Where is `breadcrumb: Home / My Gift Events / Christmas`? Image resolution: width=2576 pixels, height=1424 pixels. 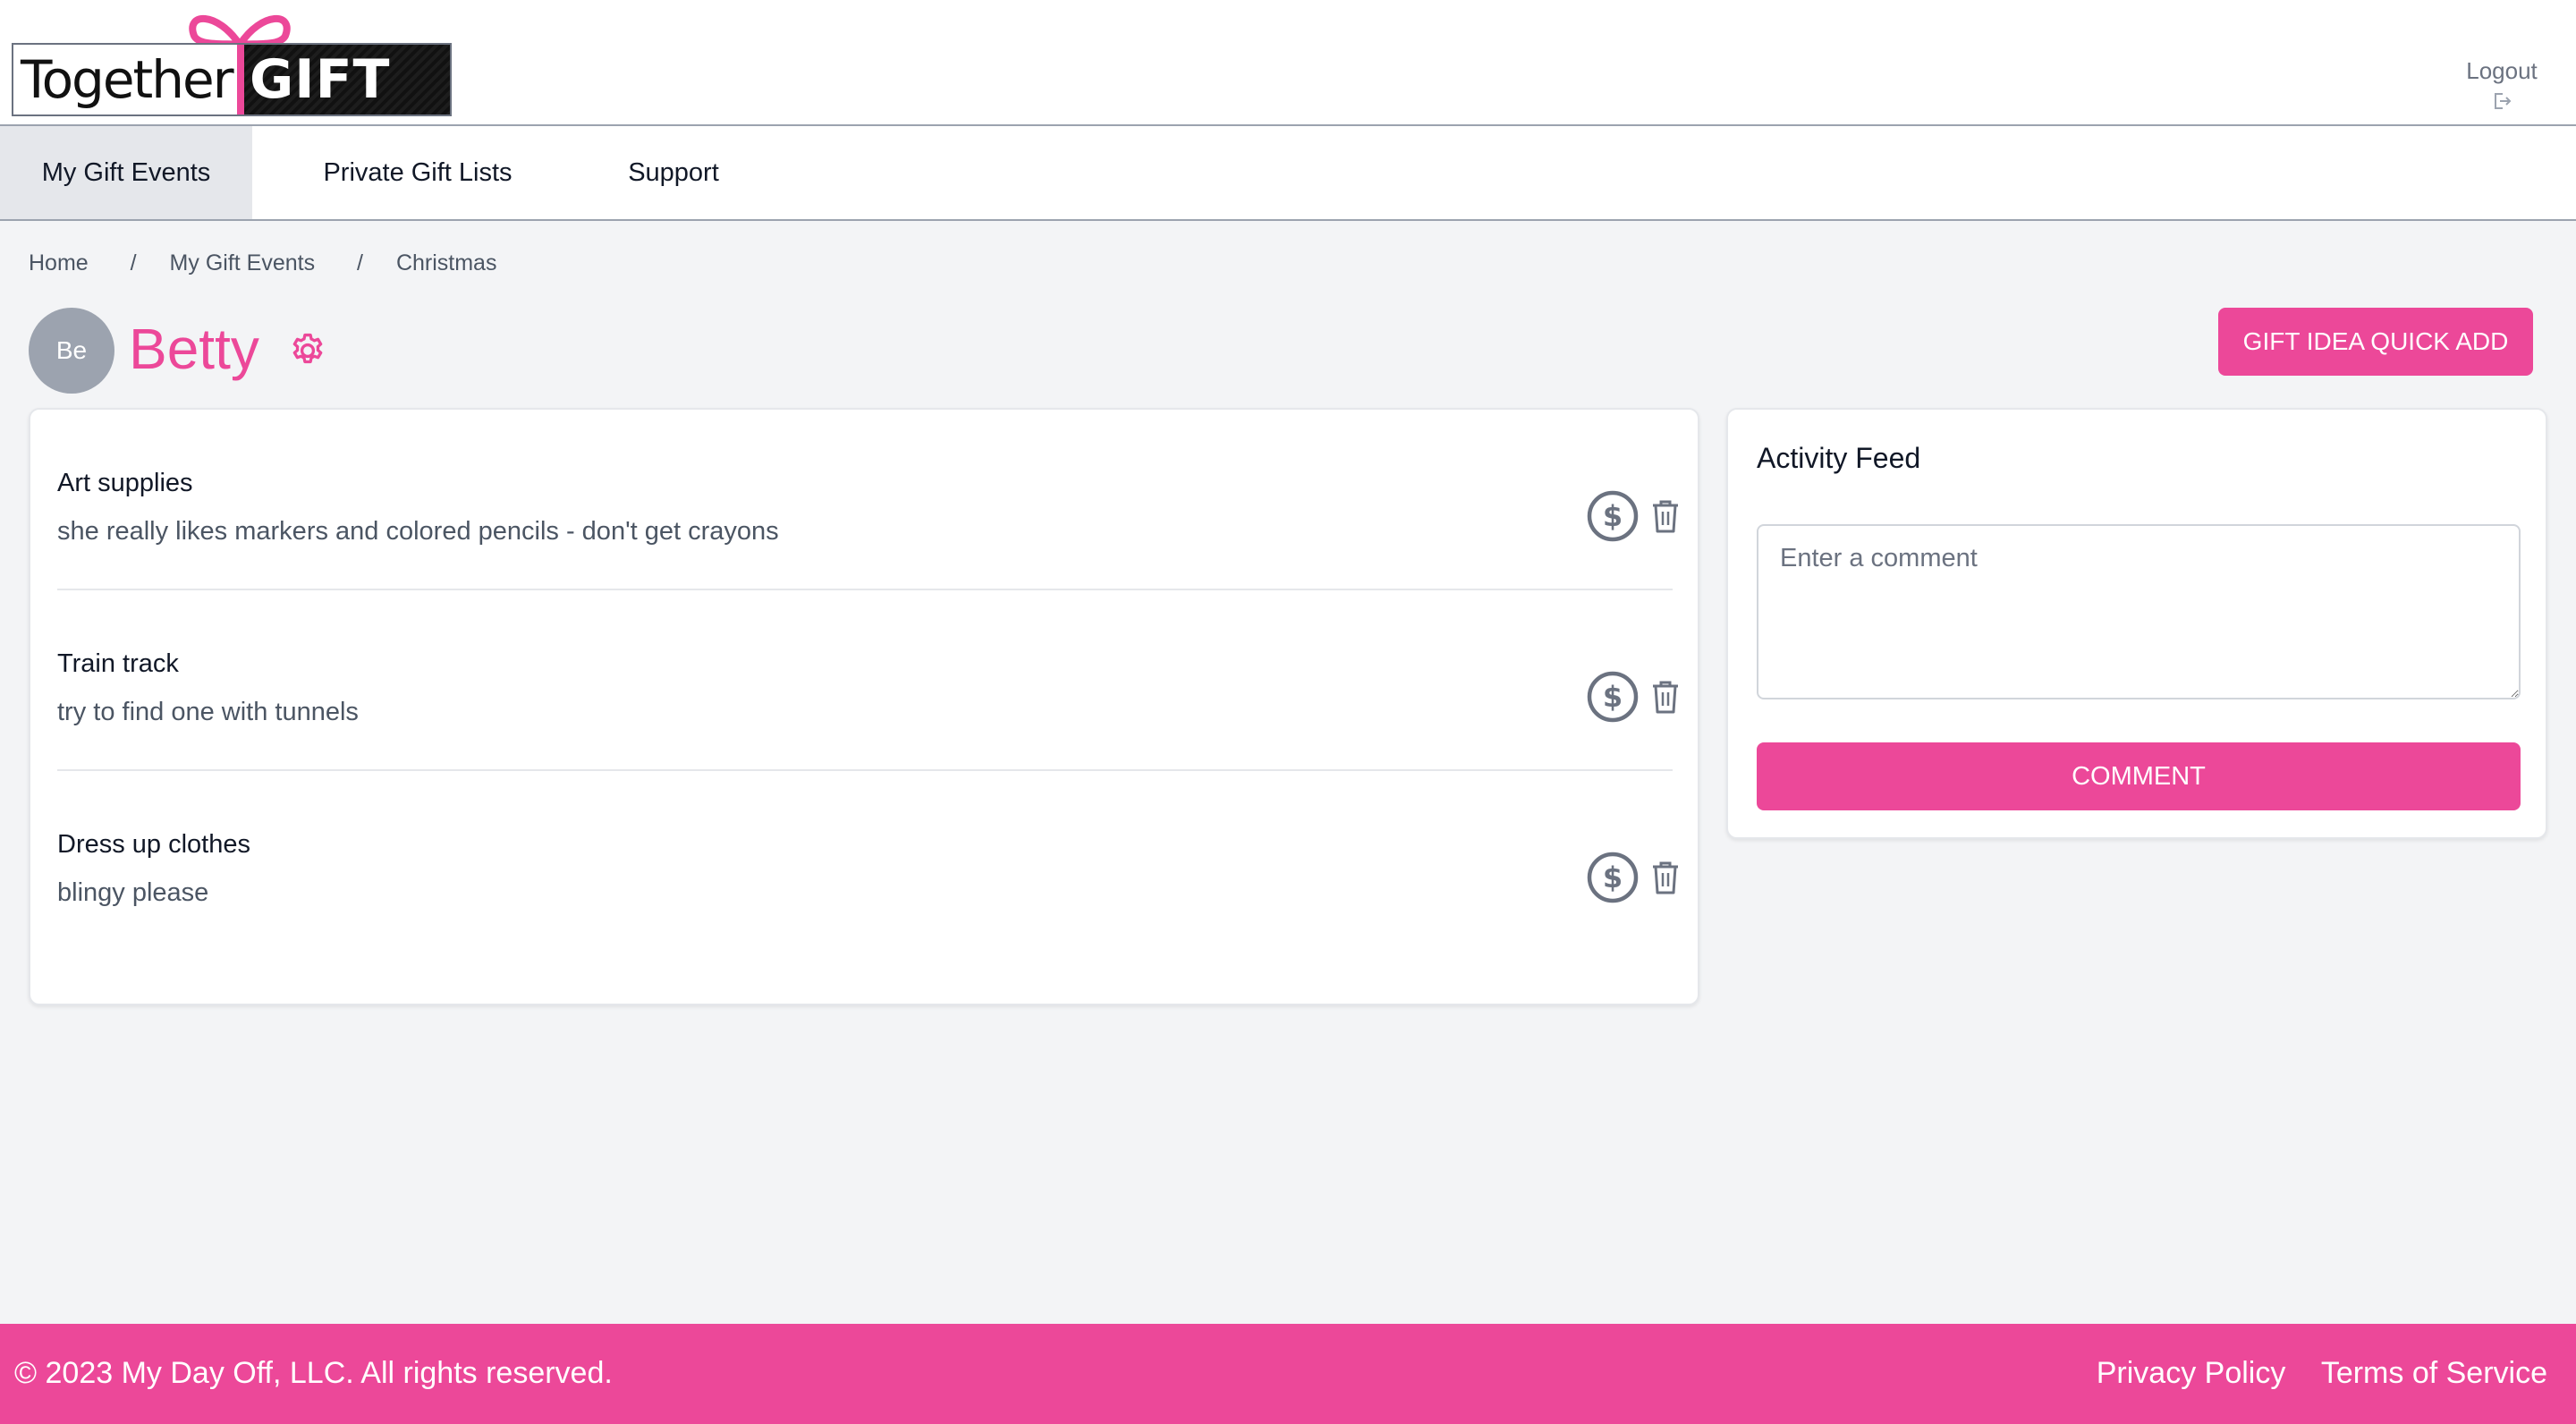 breadcrumb: Home / My Gift Events / Christmas is located at coordinates (262, 263).